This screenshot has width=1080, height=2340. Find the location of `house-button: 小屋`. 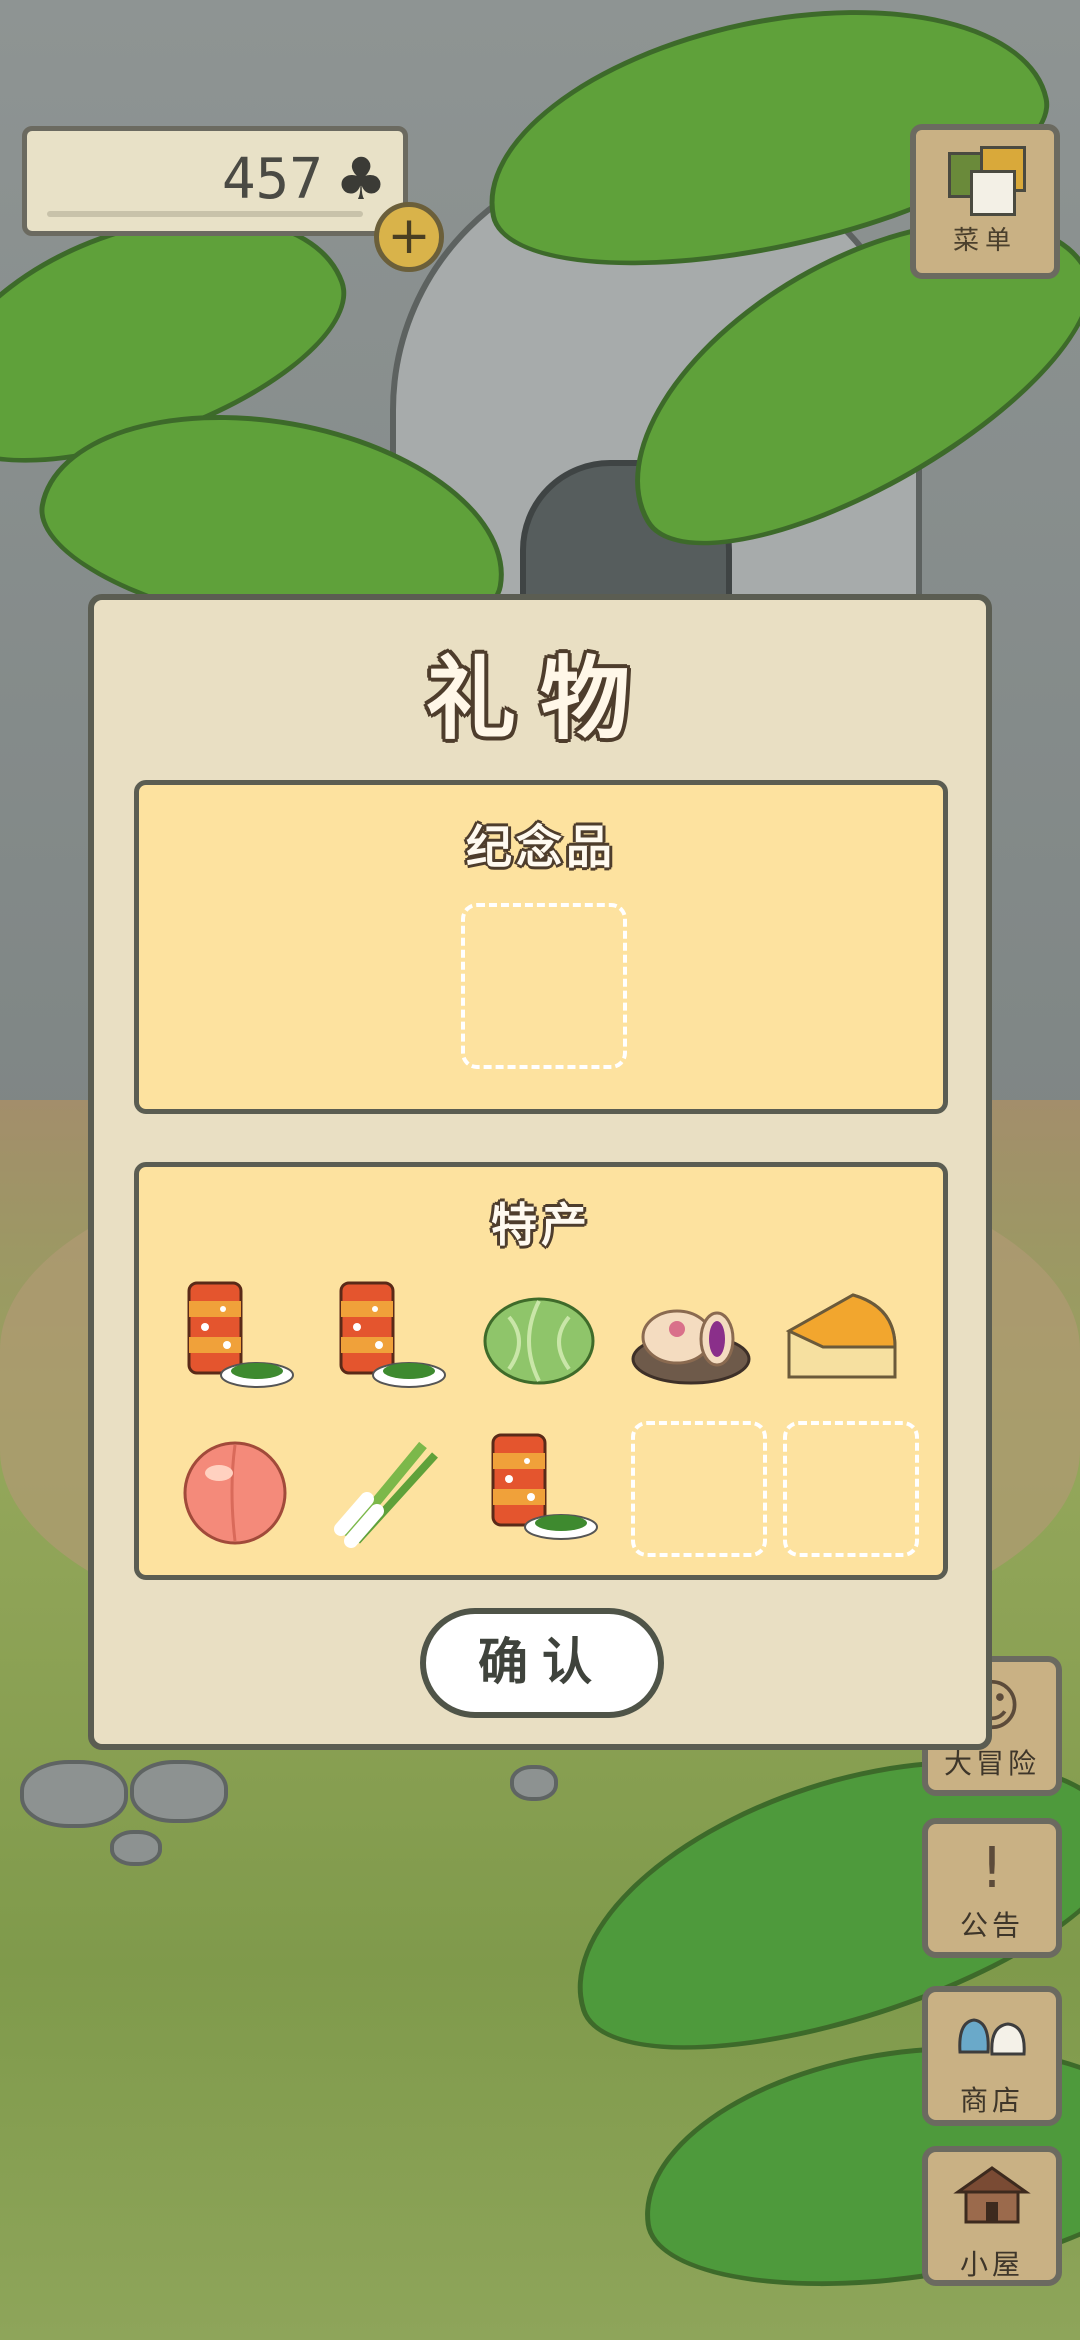

house-button: 小屋 is located at coordinates (992, 2216).